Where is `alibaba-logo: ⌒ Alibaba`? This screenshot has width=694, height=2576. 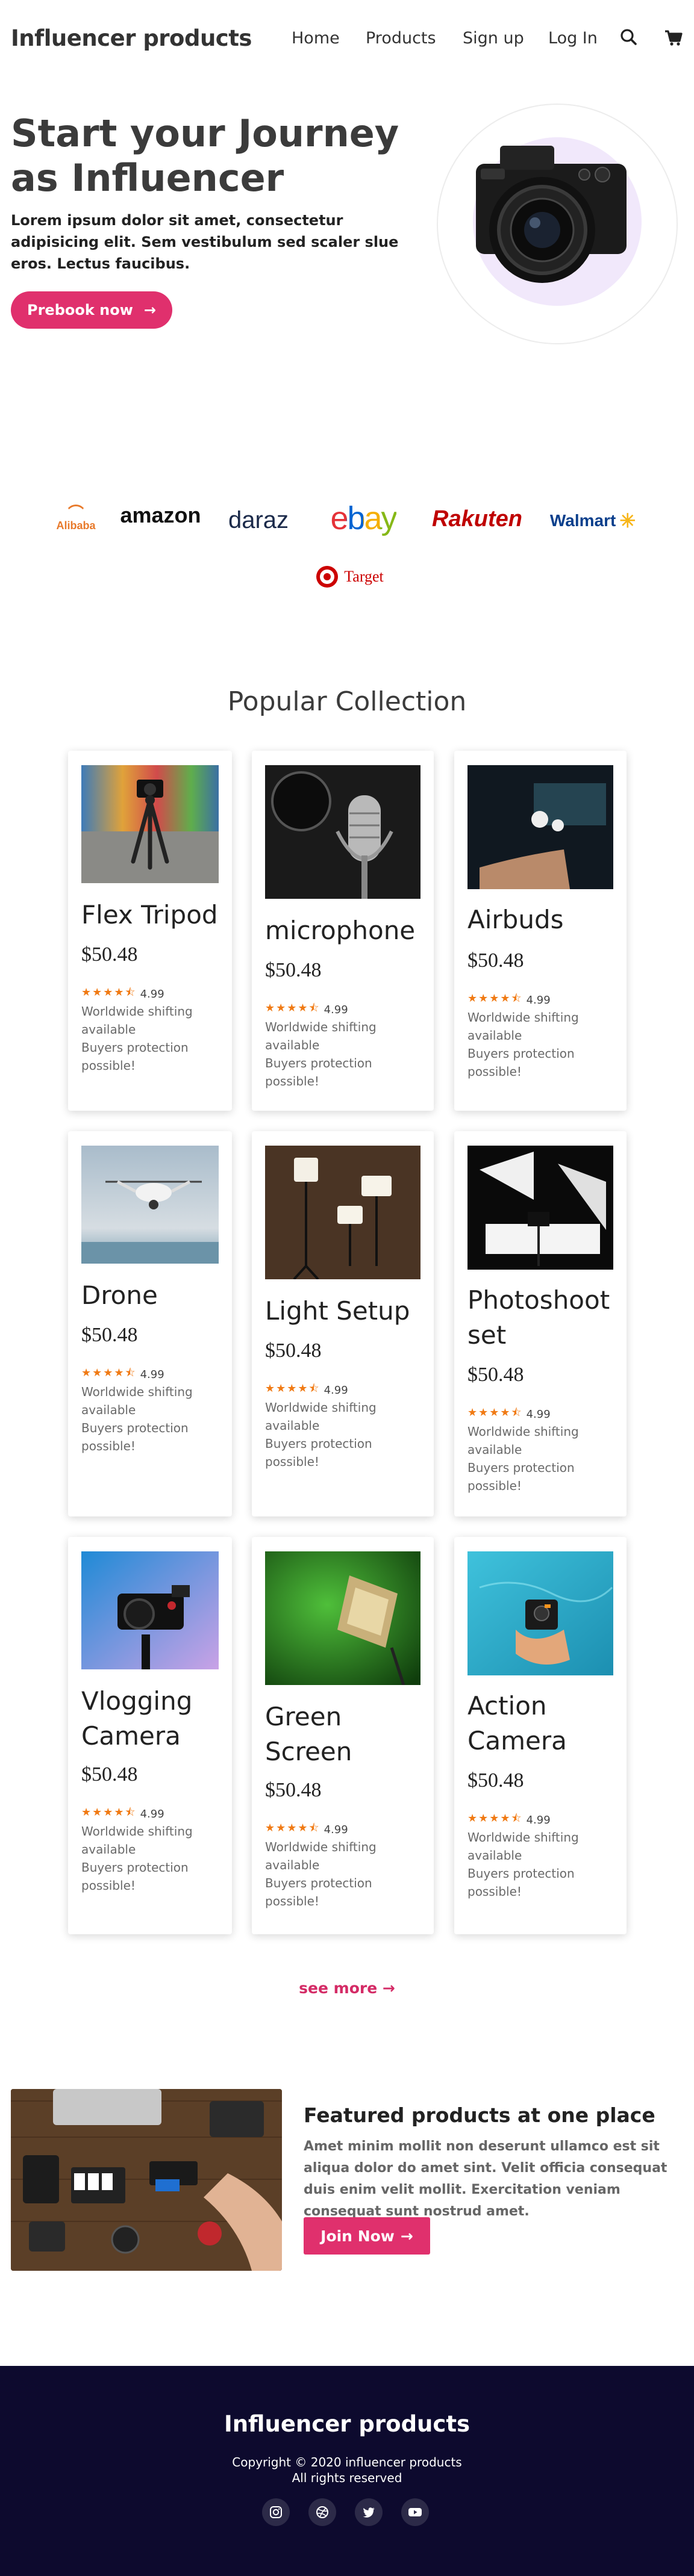
alibaba-logo: ⌒ Alibaba is located at coordinates (76, 517).